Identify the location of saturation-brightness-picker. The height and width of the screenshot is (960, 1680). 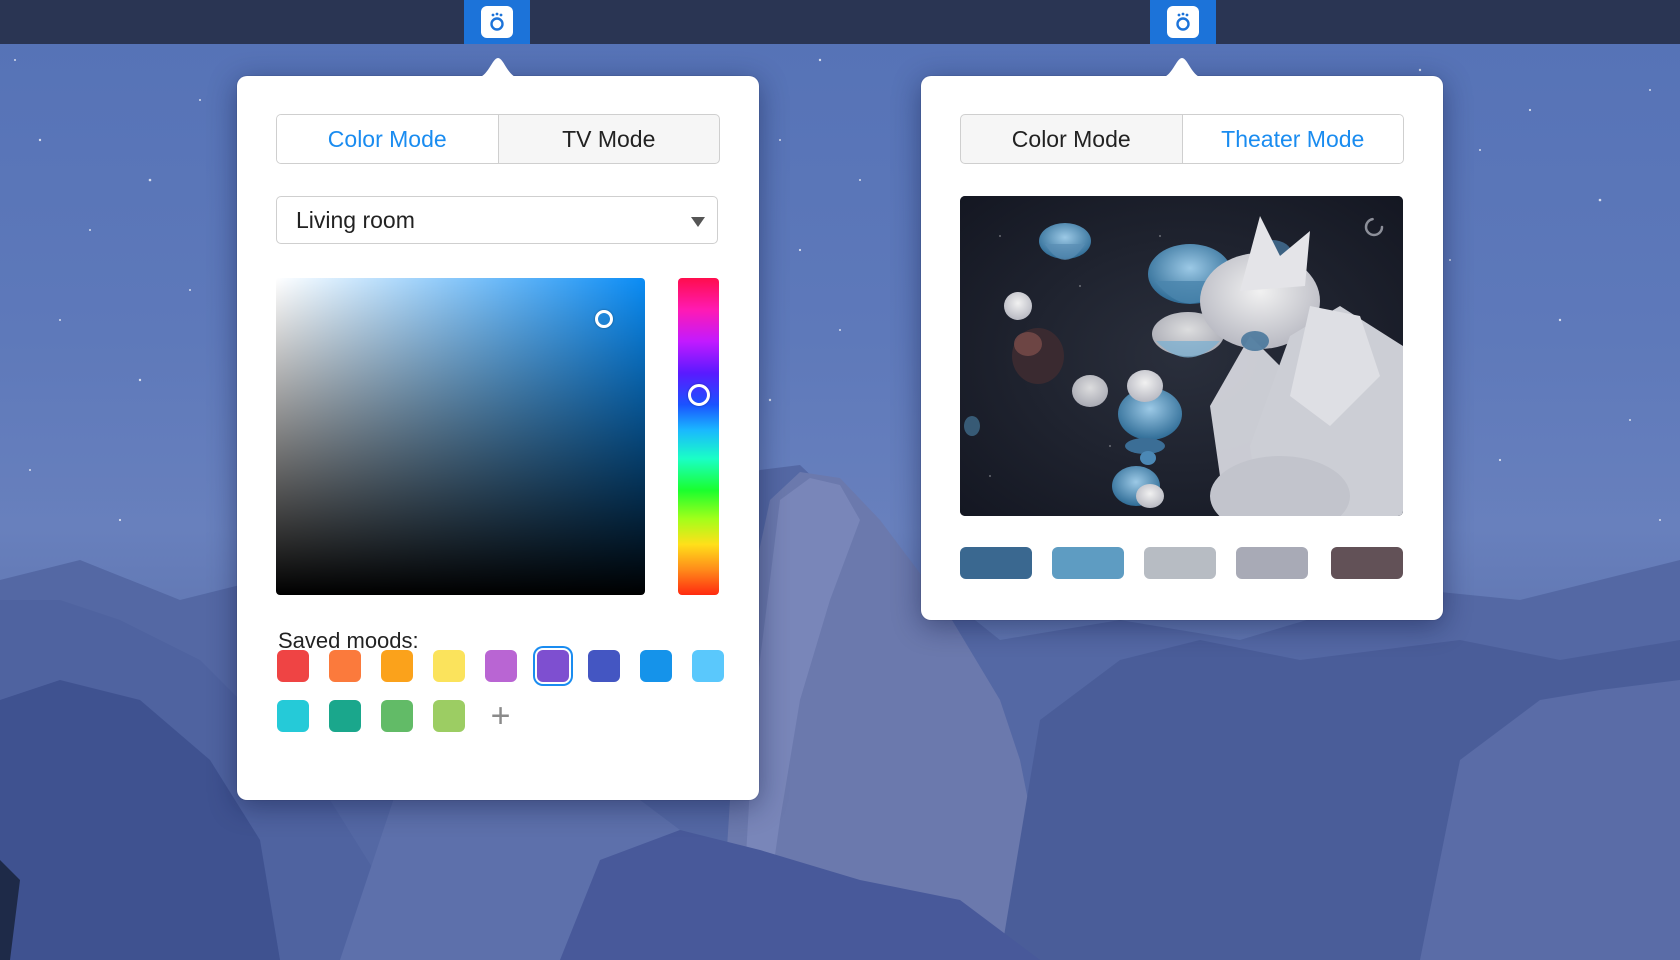
(460, 436).